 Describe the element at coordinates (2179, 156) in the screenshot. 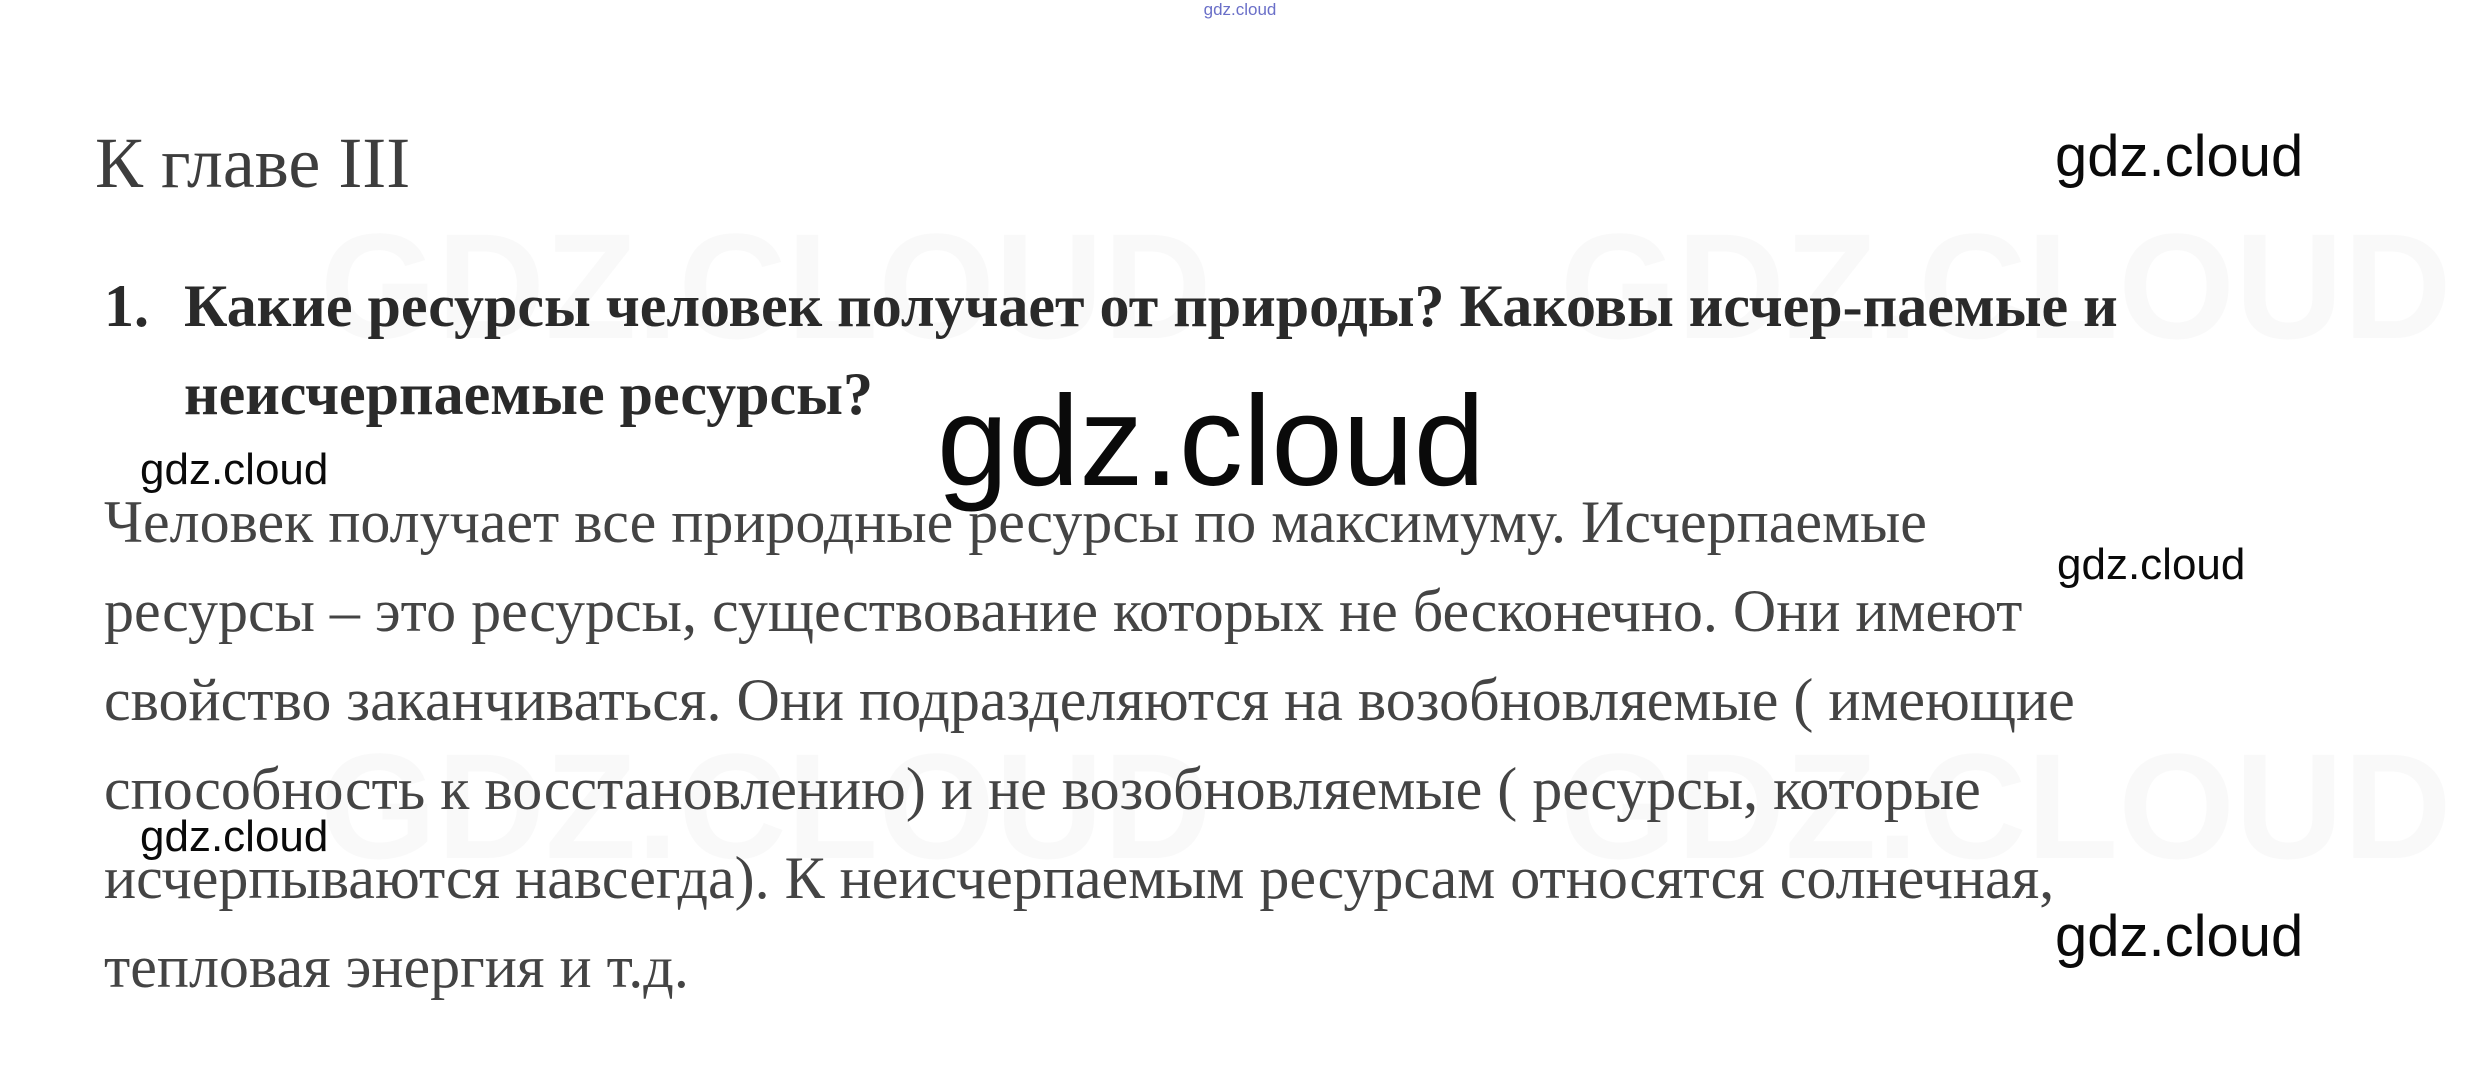

I see `watermark-top-right: gdz.cloud` at that location.